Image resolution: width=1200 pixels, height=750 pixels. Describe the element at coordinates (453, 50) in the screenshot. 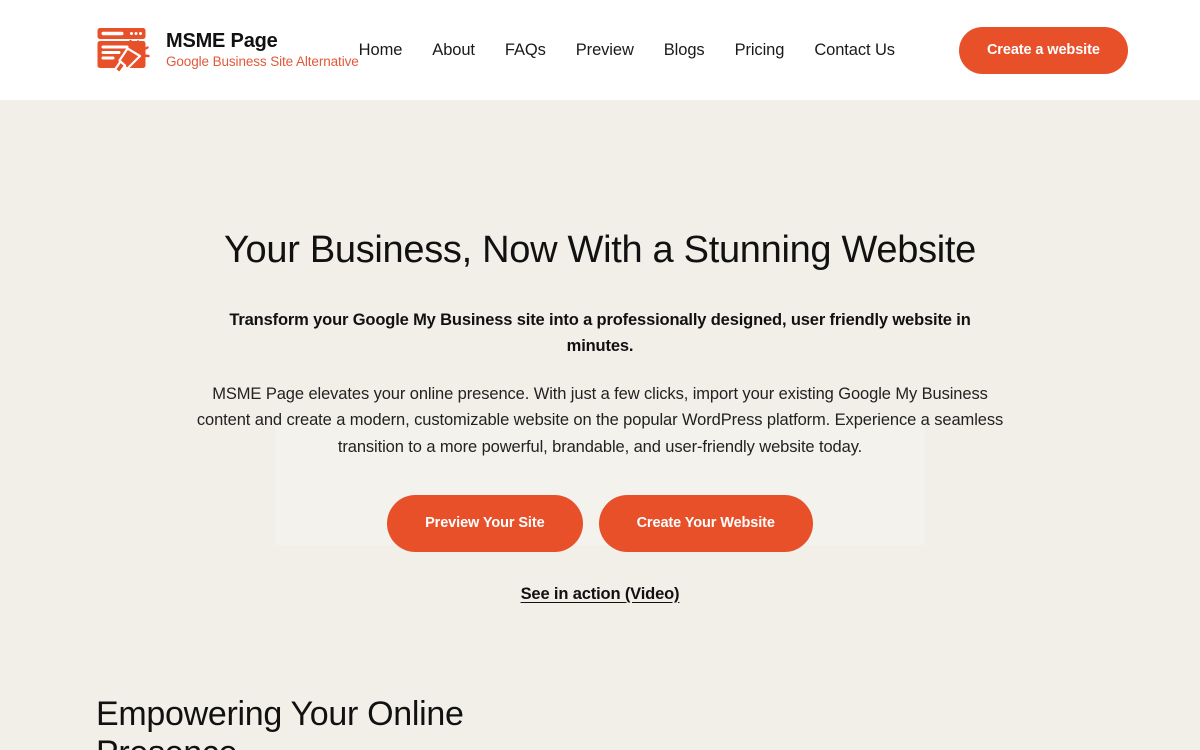

I see `nav-item-about: About` at that location.